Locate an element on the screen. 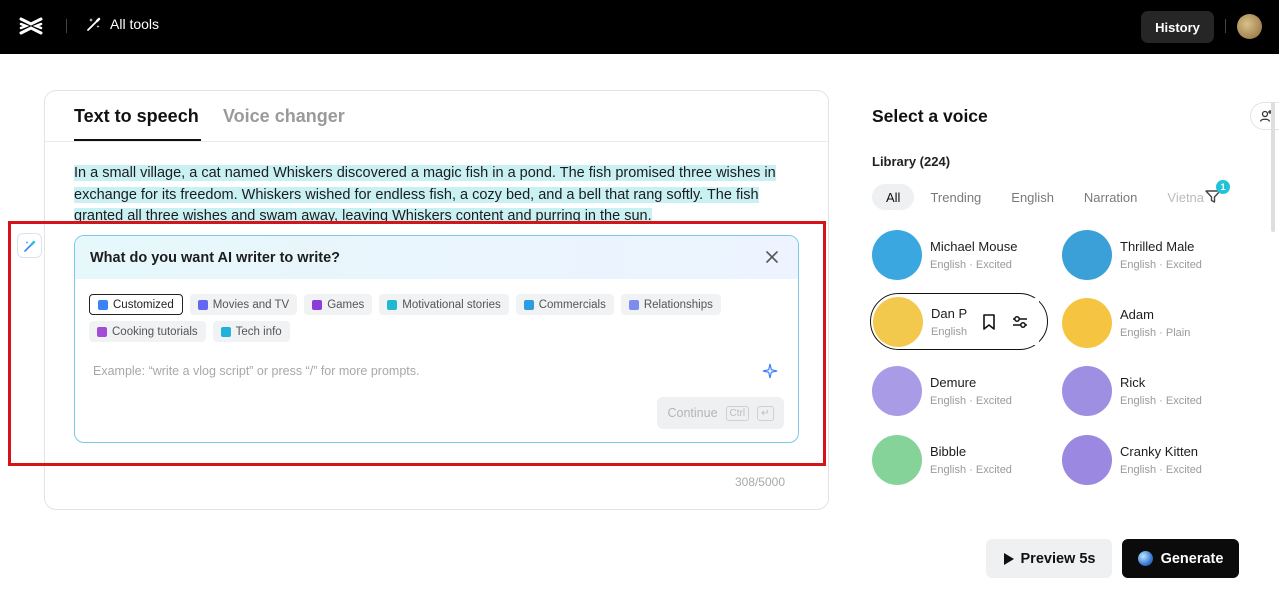 Image resolution: width=1279 pixels, height=607 pixels. play-icon is located at coordinates (1008, 558).